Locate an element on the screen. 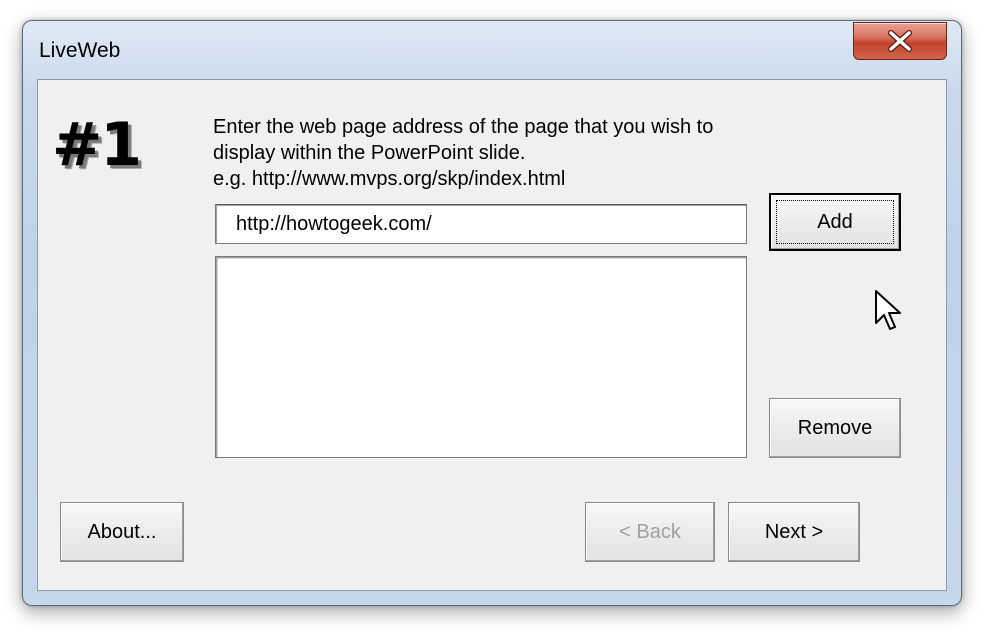 The image size is (1000, 642). remove-button: Remove is located at coordinates (835, 428).